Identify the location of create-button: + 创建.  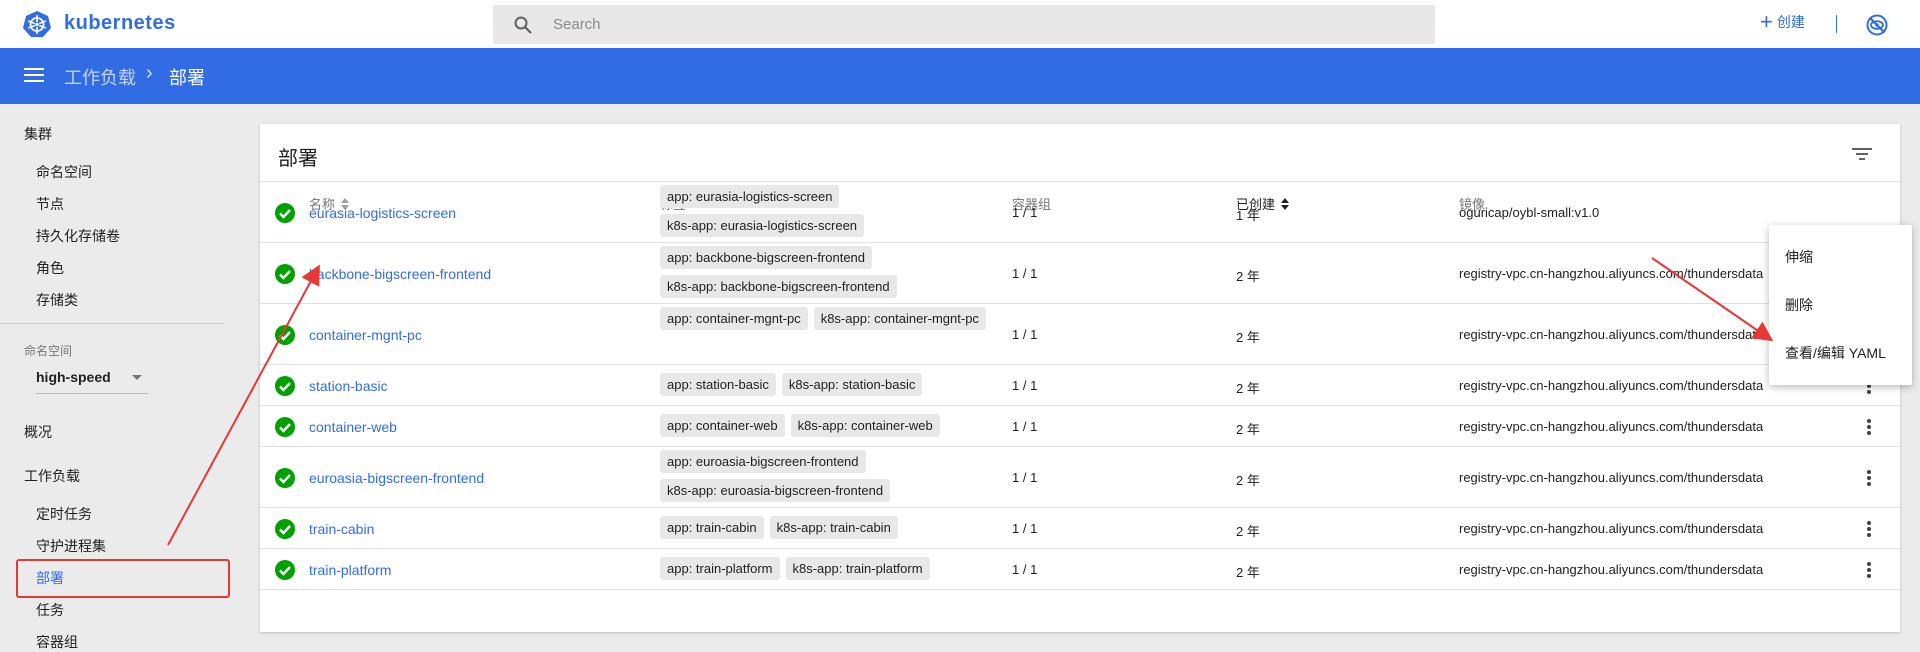
(1782, 21).